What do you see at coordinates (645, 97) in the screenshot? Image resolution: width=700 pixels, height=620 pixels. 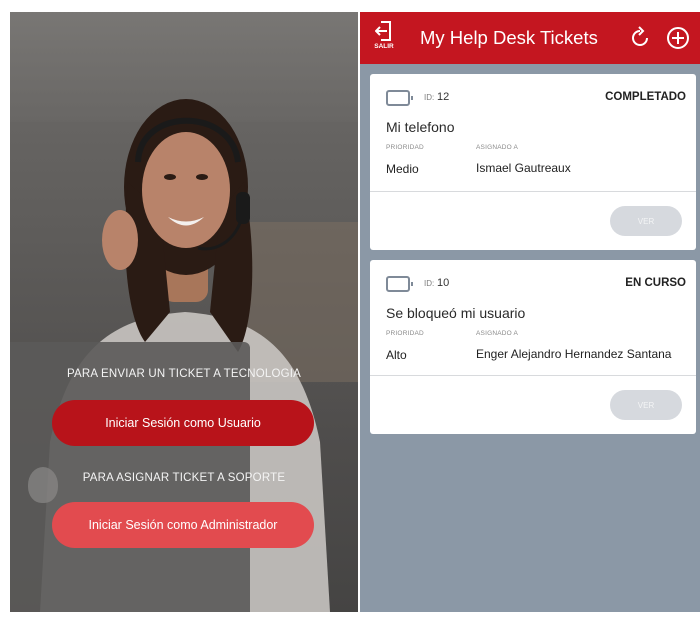 I see `ticket-status: COMPLETADO` at bounding box center [645, 97].